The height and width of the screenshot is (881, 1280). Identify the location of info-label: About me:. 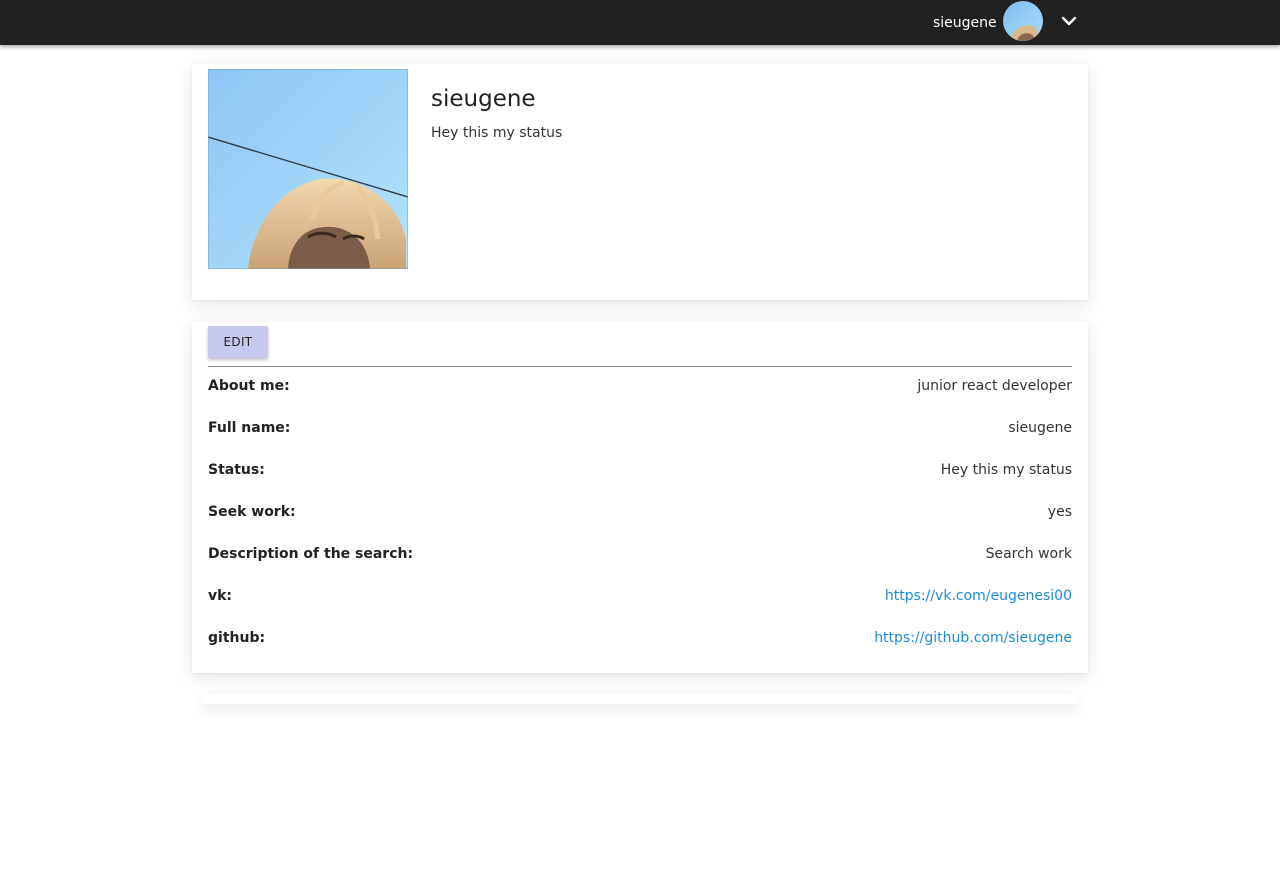
(249, 386).